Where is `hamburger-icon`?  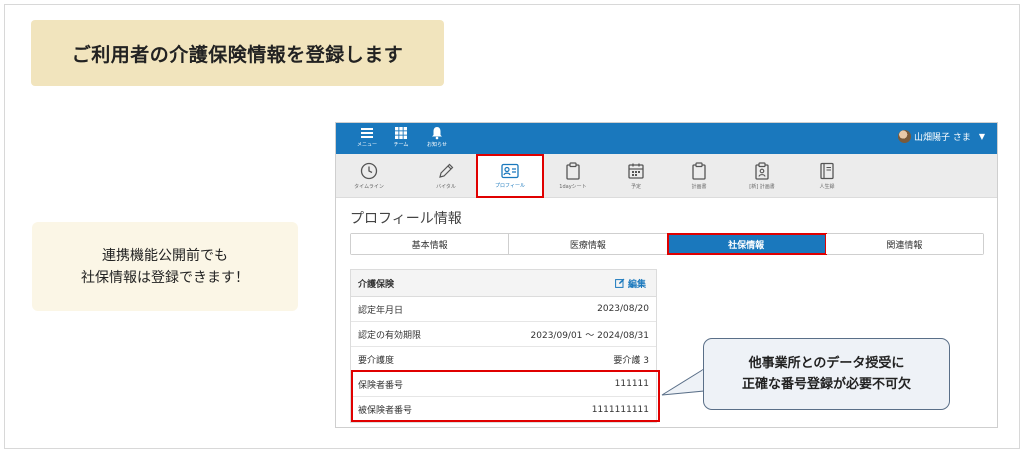
hamburger-icon is located at coordinates (367, 133).